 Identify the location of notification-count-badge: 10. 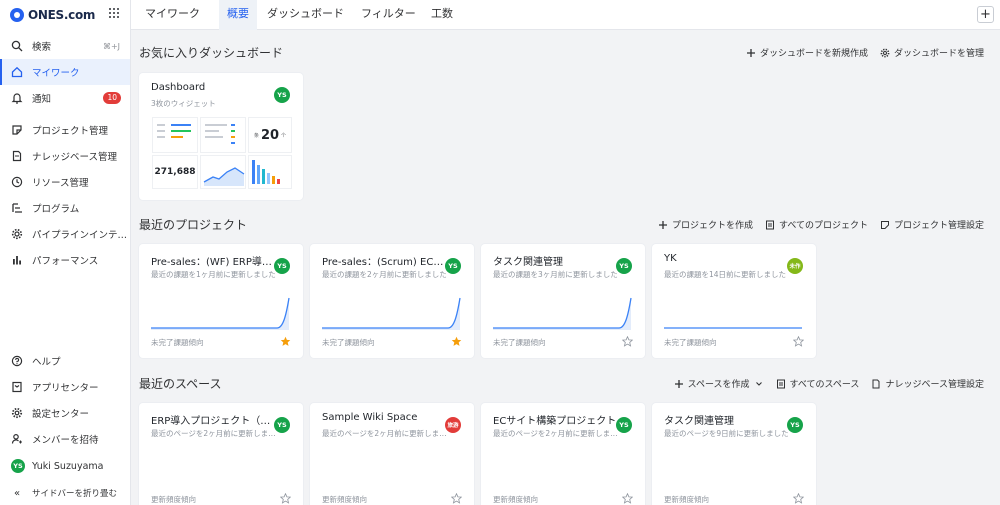
(112, 98).